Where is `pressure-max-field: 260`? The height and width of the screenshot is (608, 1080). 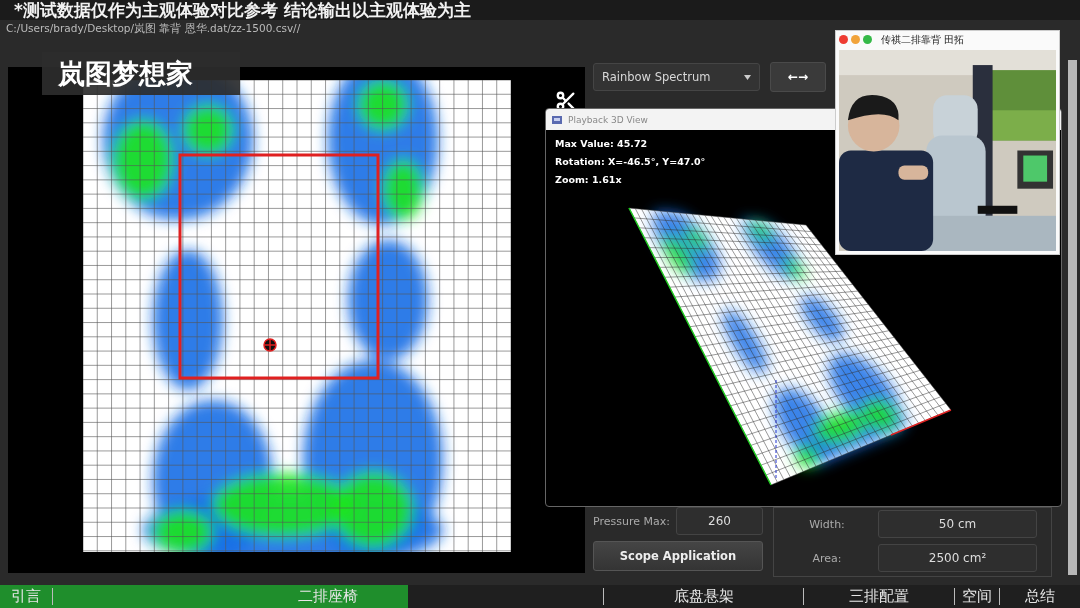
pressure-max-field: 260 is located at coordinates (719, 521).